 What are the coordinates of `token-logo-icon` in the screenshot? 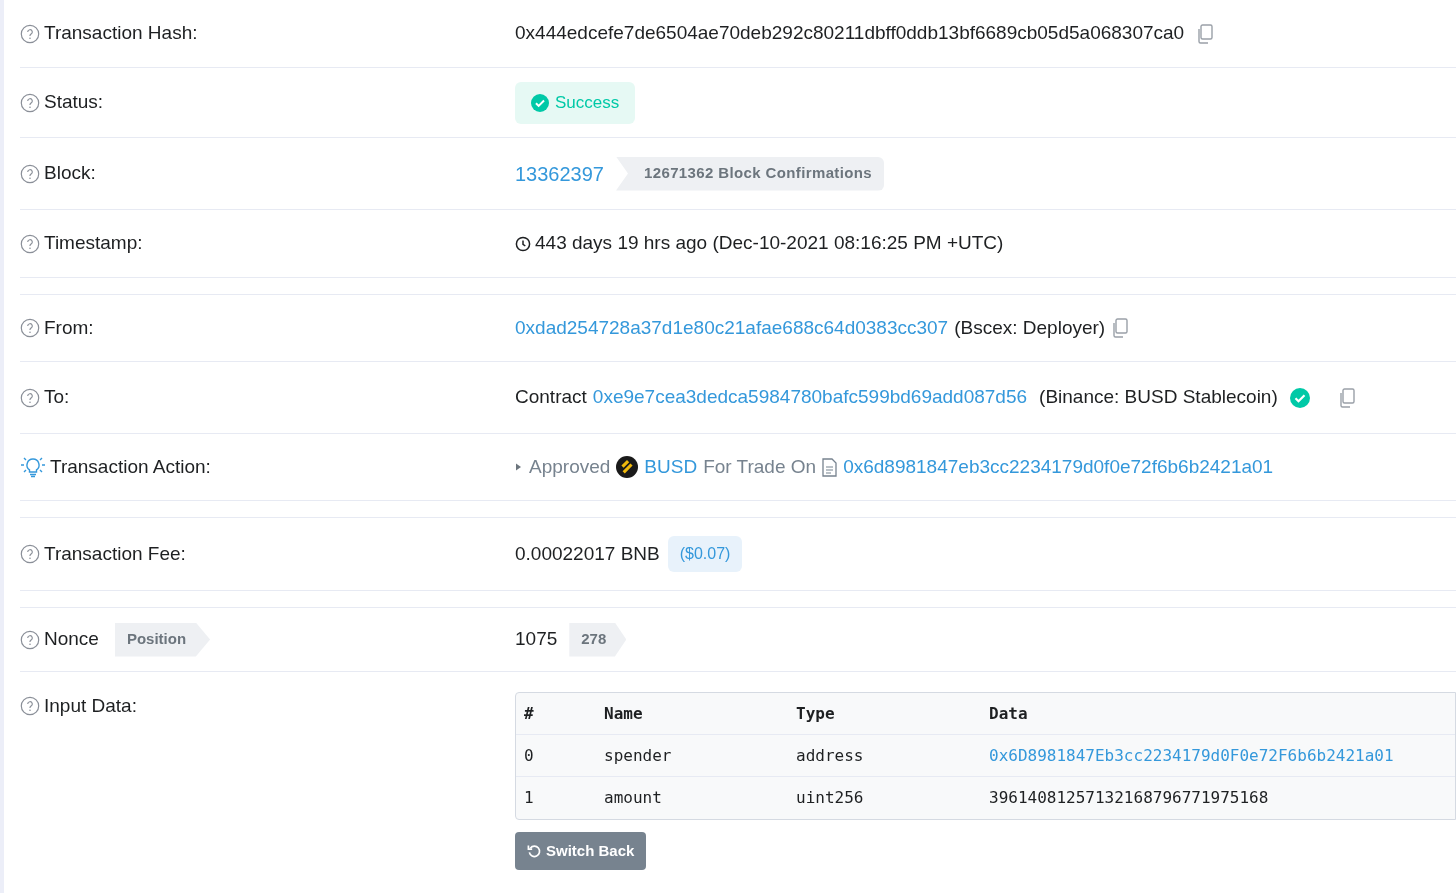 It's located at (627, 467).